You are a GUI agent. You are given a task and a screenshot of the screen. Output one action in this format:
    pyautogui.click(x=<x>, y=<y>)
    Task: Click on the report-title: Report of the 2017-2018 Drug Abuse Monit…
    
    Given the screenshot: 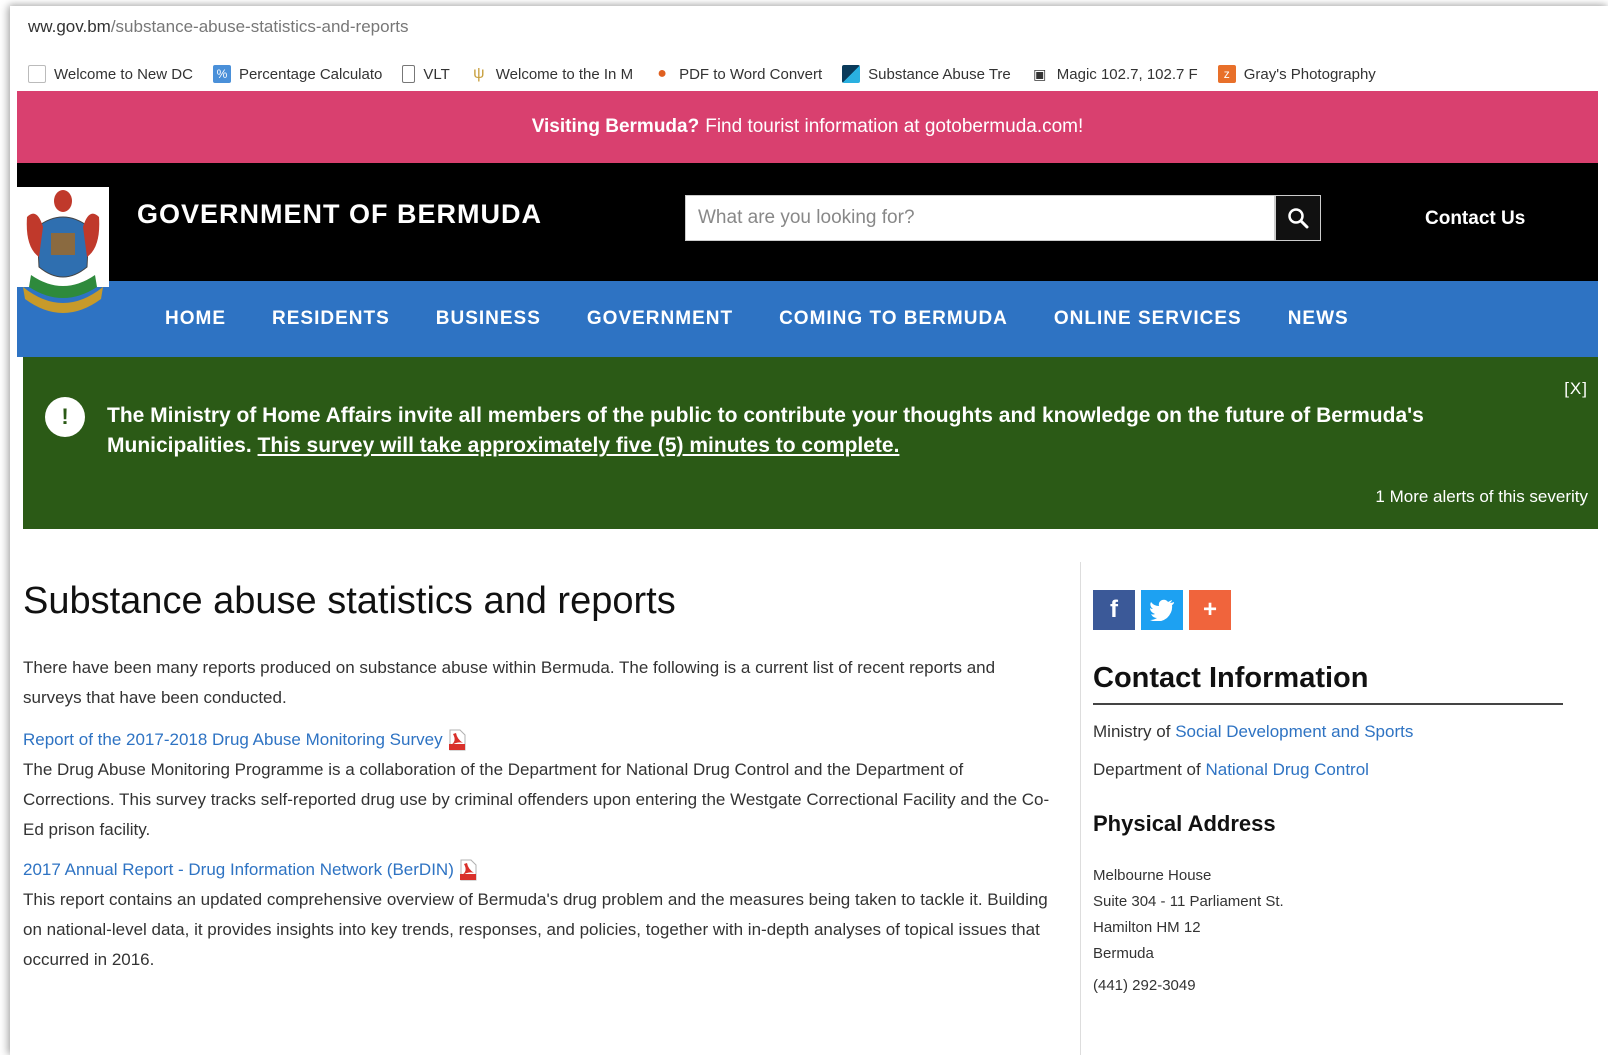 What is the action you would take?
    pyautogui.click(x=233, y=739)
    